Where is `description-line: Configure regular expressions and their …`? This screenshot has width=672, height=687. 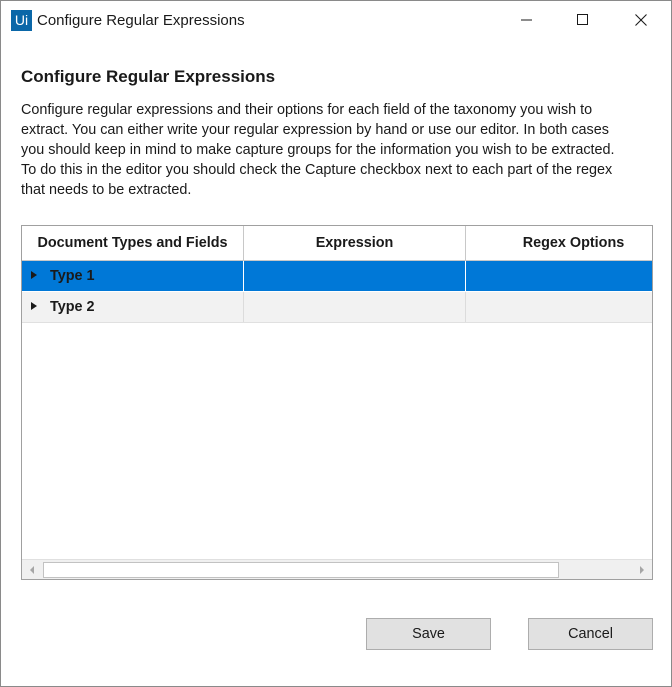
description-line: Configure regular expressions and their … is located at coordinates (307, 110).